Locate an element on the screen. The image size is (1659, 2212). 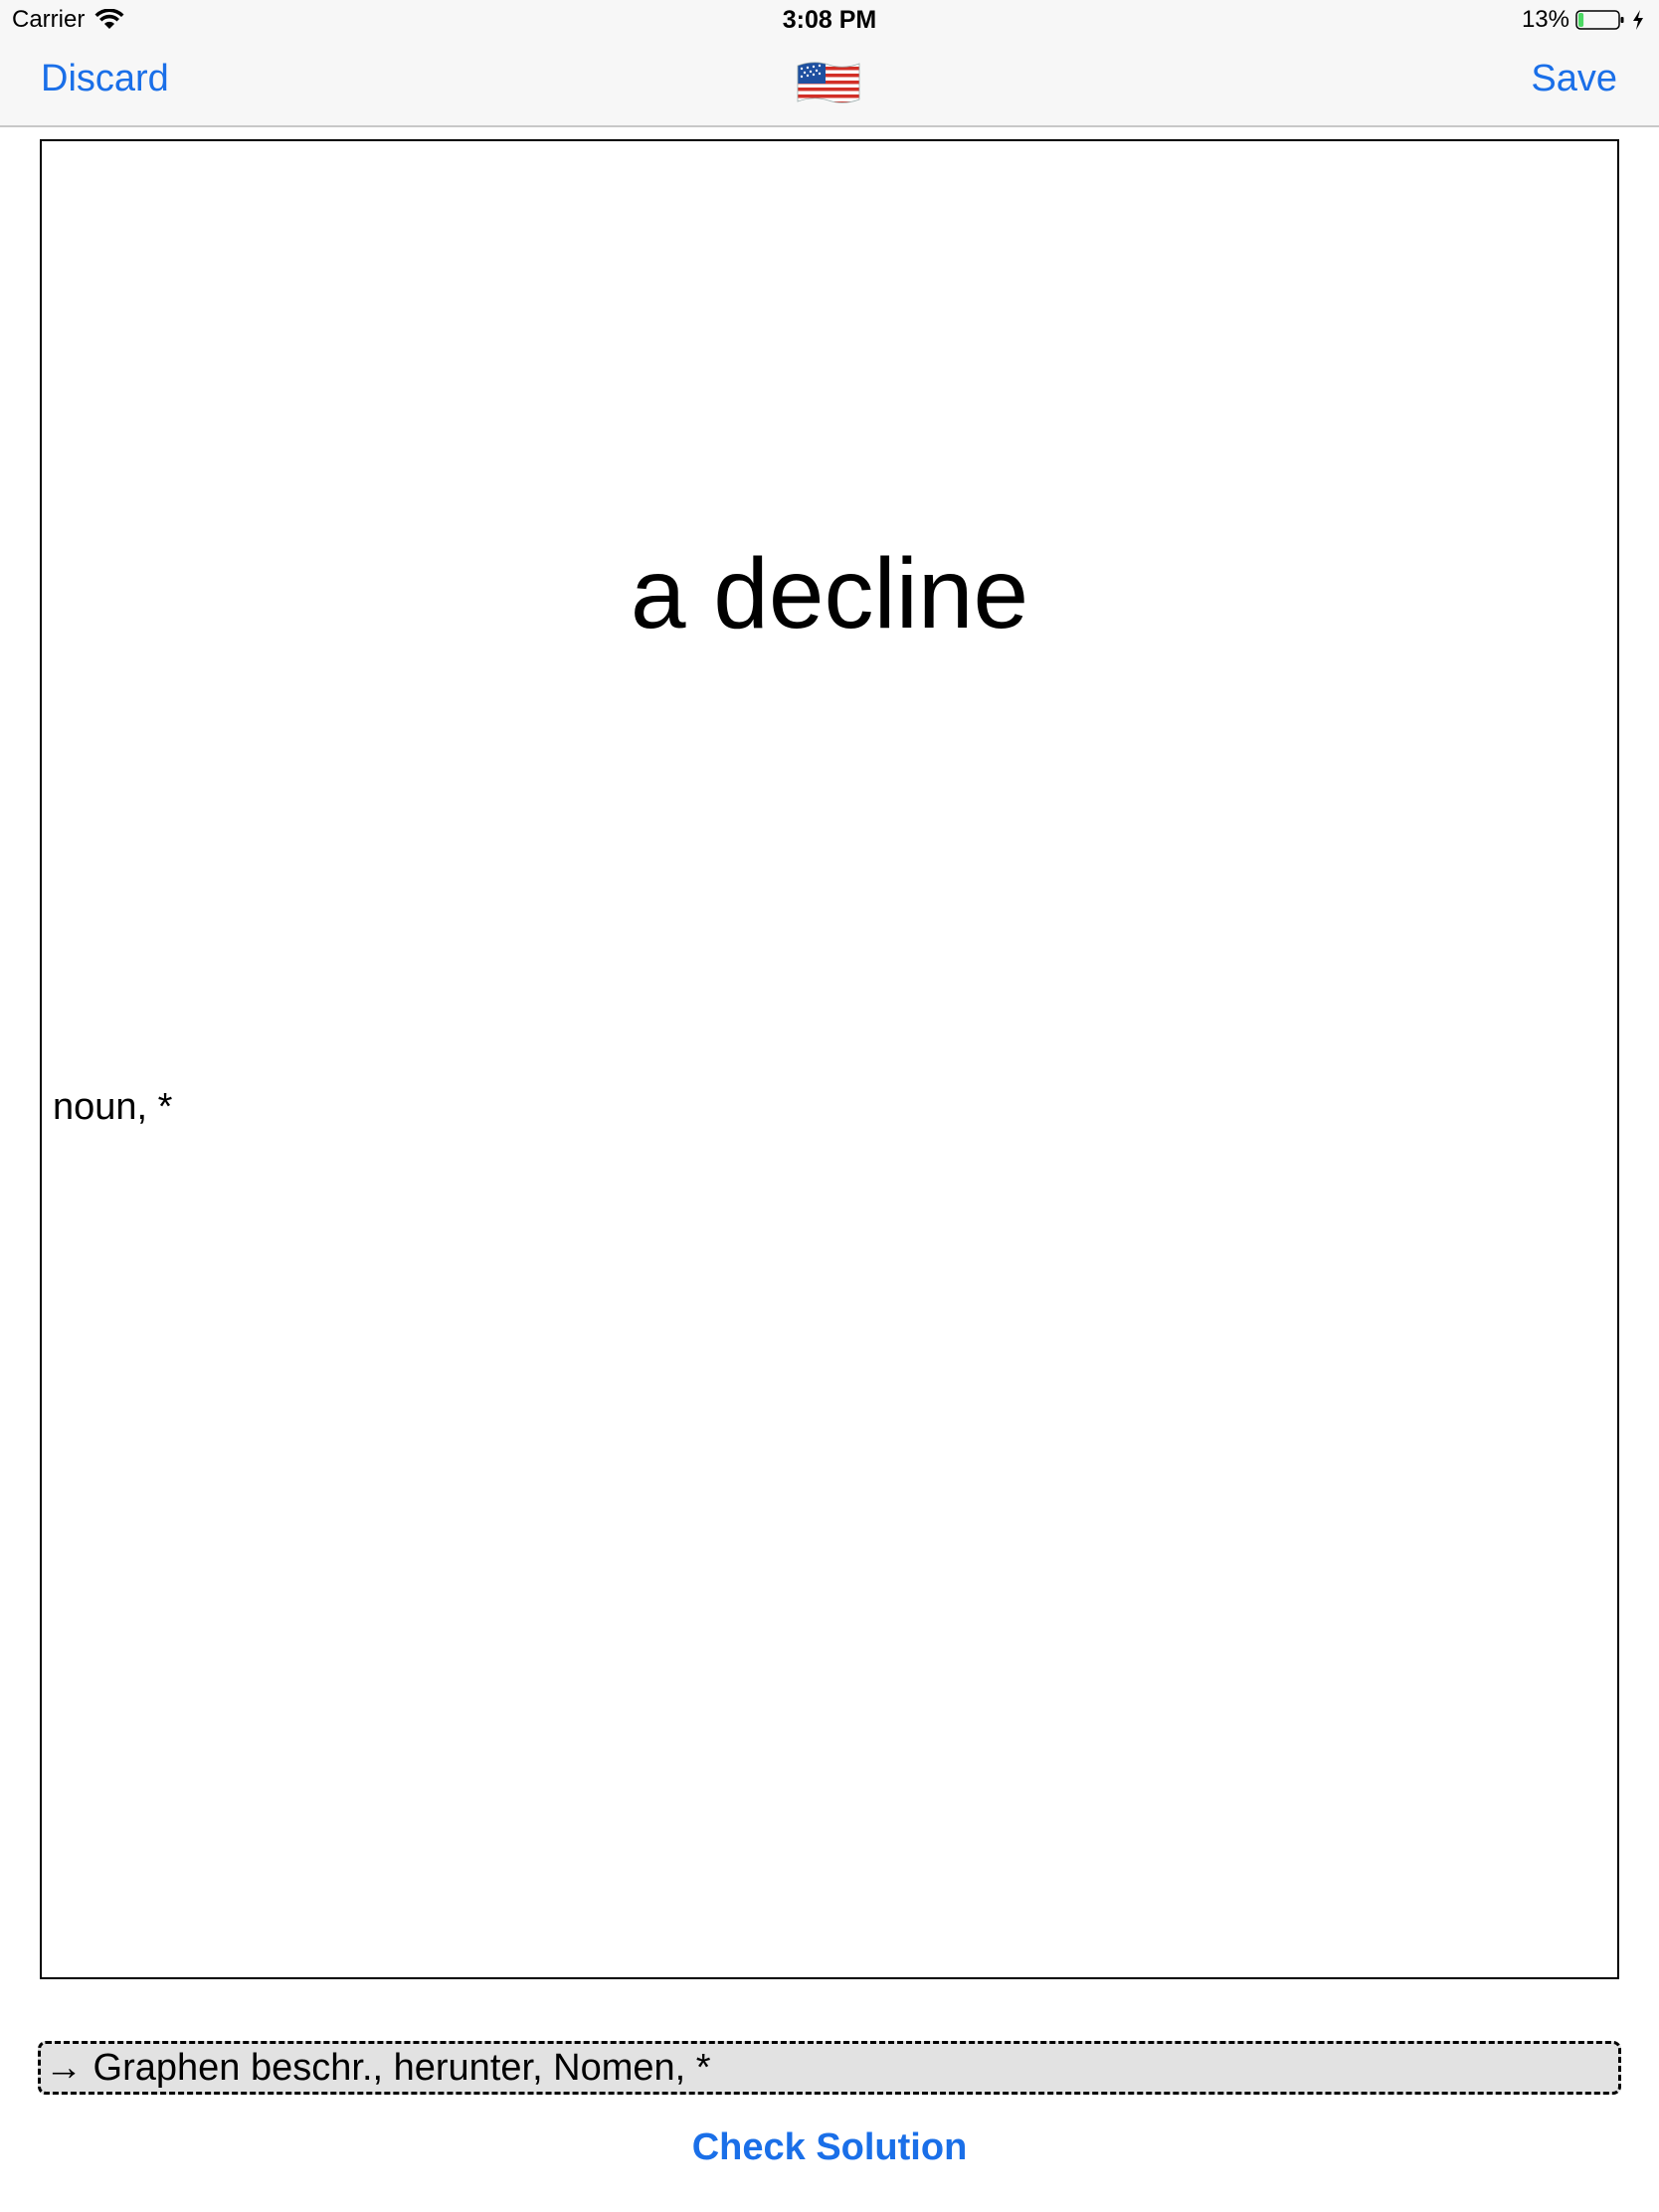
battery-fill is located at coordinates (1581, 20).